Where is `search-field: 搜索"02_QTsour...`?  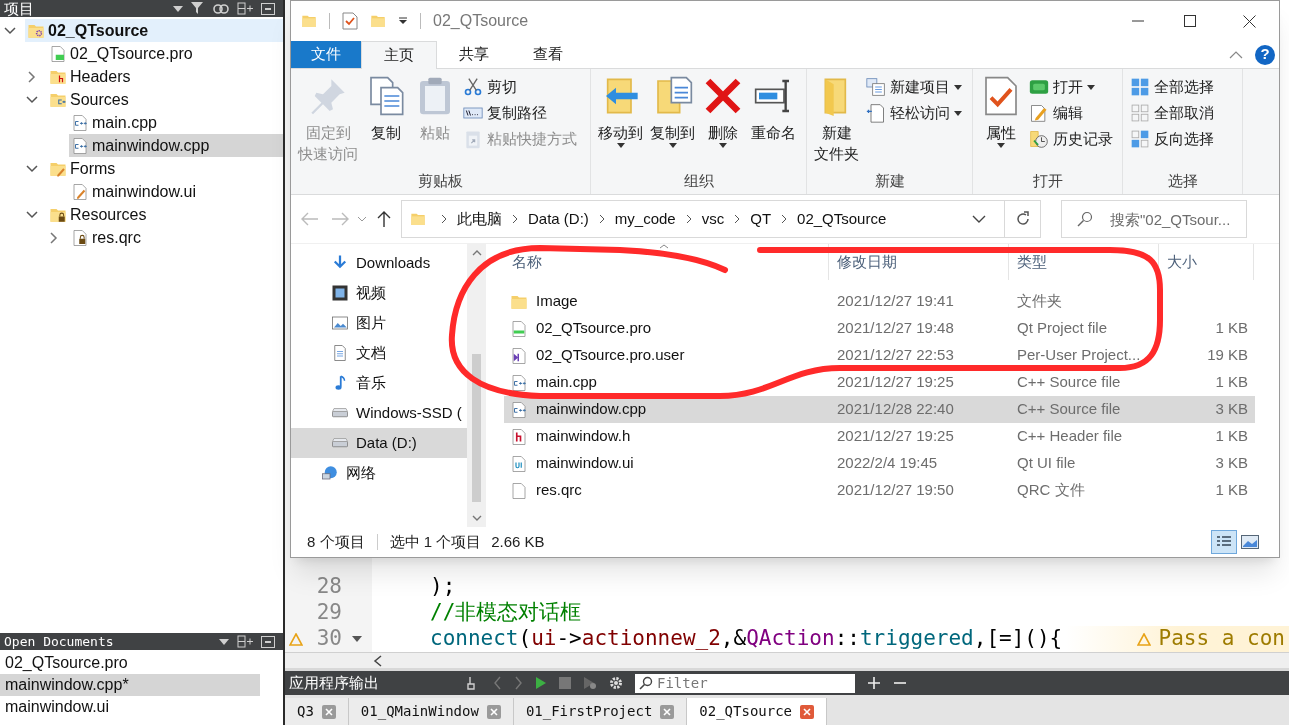 search-field: 搜索"02_QTsour... is located at coordinates (1154, 219).